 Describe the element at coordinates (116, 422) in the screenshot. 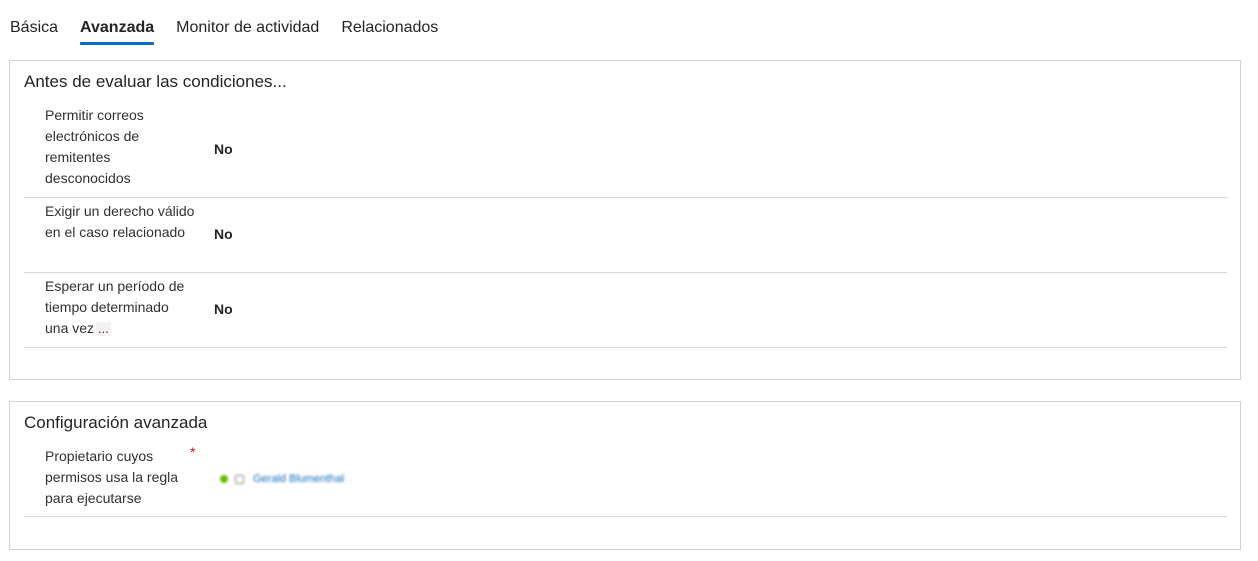

I see `advanced-config-section-title: Configuración avanzada` at that location.